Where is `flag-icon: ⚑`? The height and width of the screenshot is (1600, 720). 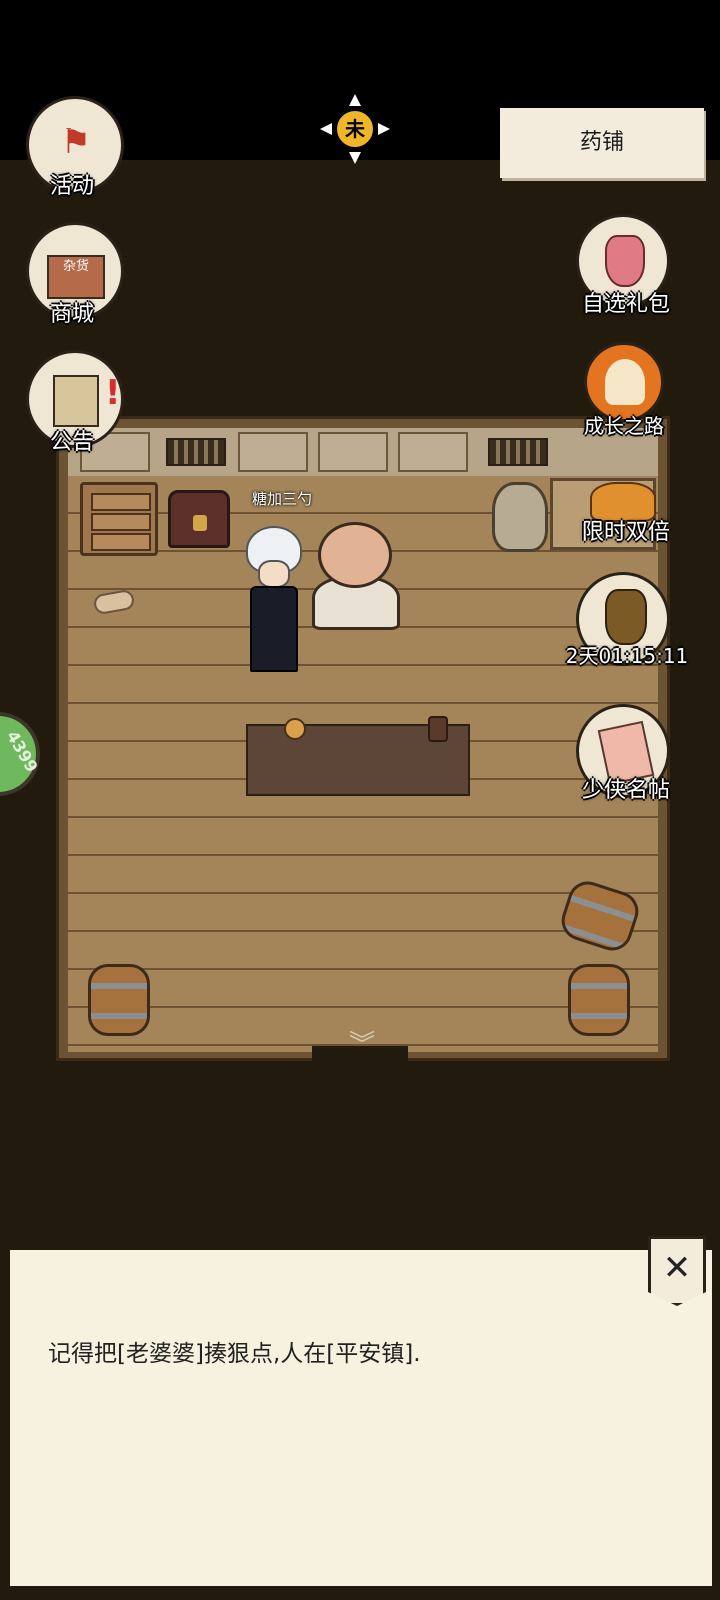 flag-icon: ⚑ is located at coordinates (76, 142).